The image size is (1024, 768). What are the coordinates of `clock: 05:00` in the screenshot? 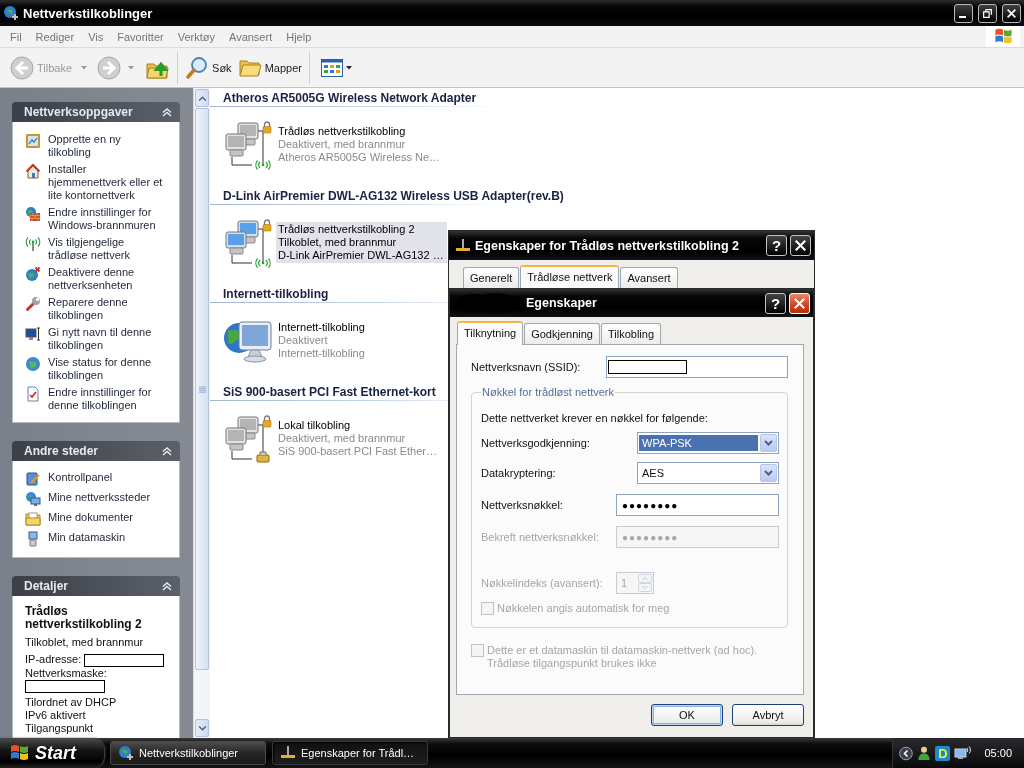 It's located at (998, 753).